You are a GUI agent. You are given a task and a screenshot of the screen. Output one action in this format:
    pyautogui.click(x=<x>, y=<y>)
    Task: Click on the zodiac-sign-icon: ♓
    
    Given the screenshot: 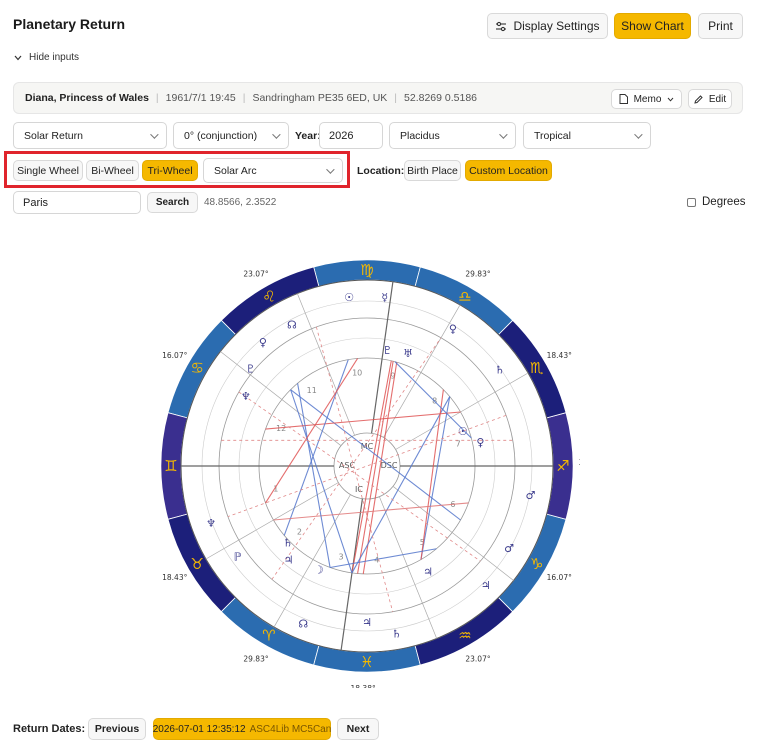 What is the action you would take?
    pyautogui.click(x=366, y=662)
    